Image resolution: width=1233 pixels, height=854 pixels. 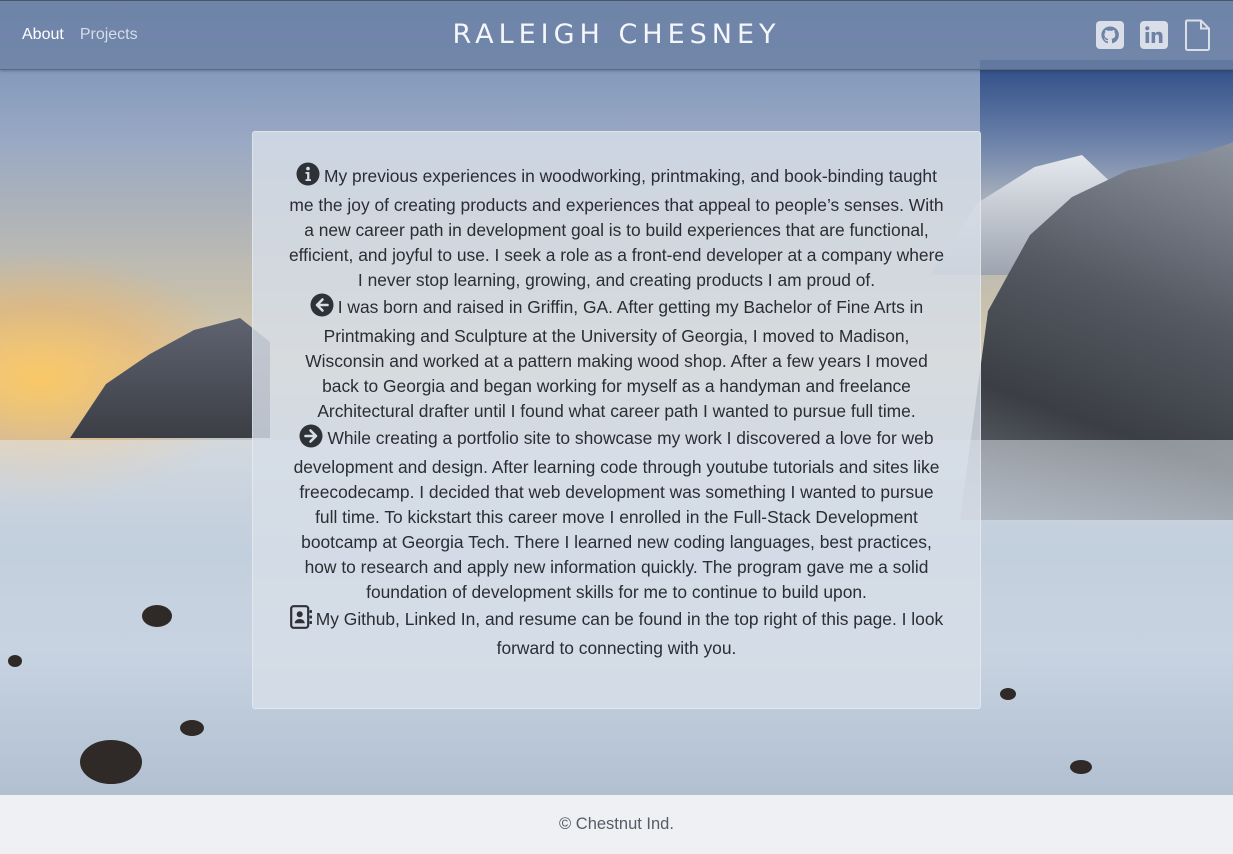 I want to click on arrow-left-circle-icon, so click(x=322, y=308).